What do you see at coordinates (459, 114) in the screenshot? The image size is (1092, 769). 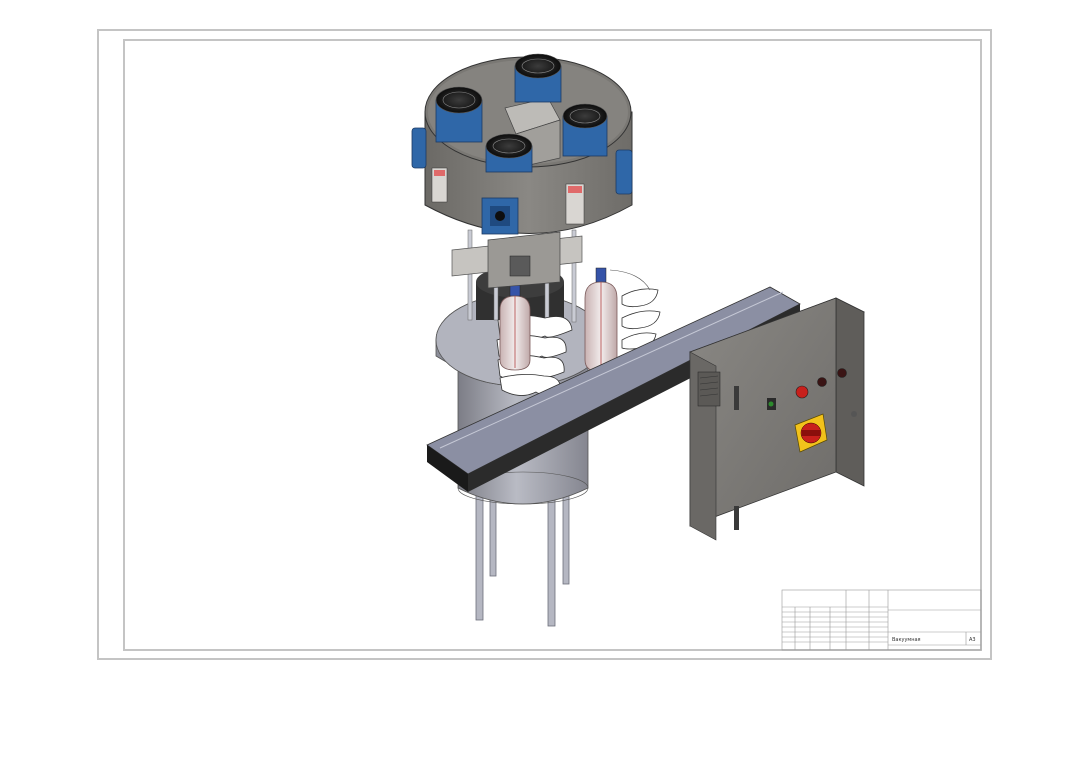 I see `motor-top-left` at bounding box center [459, 114].